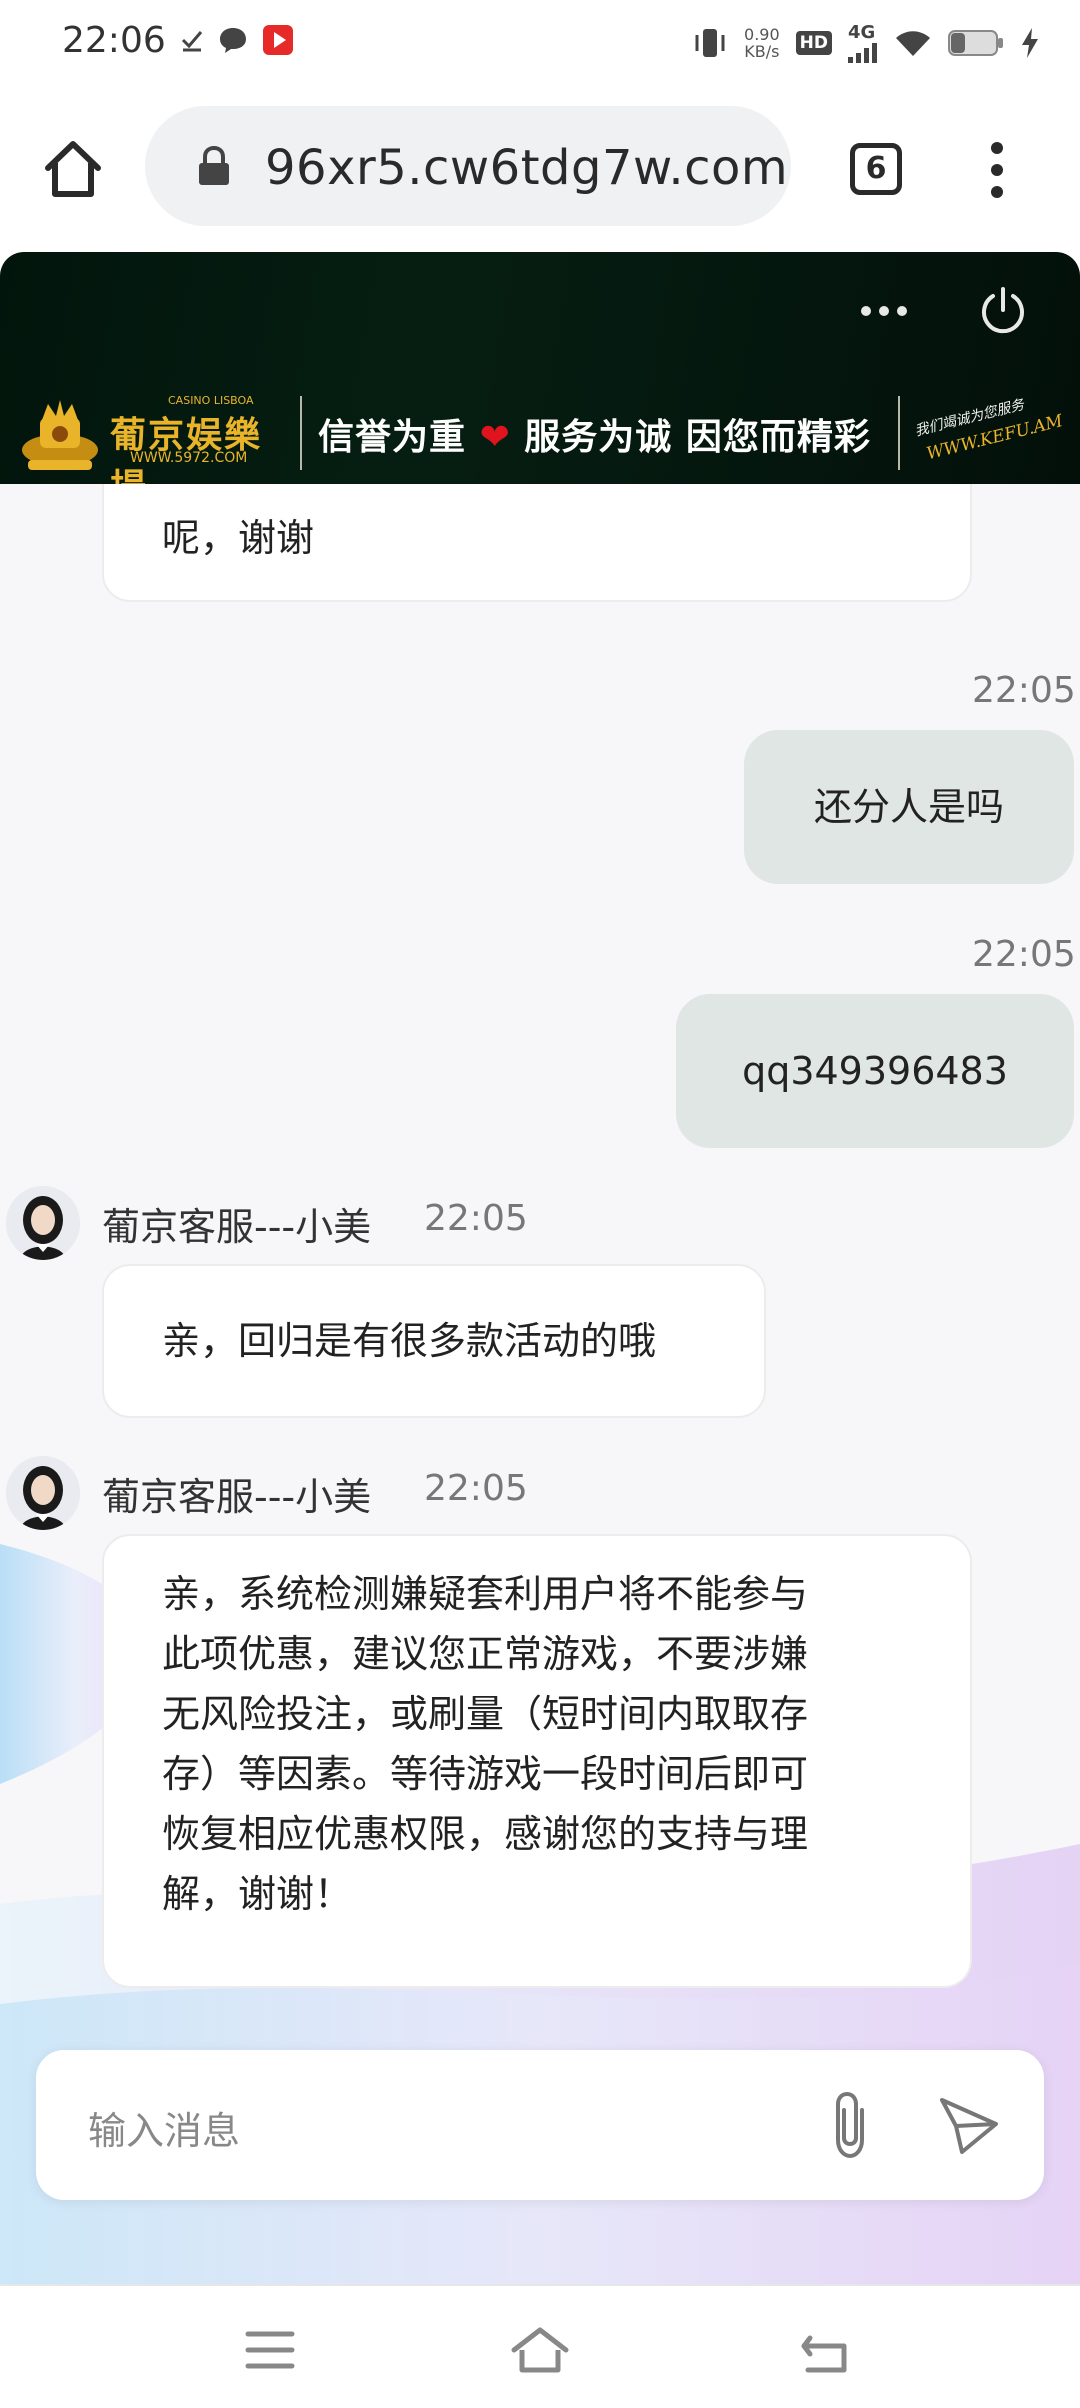  Describe the element at coordinates (527, 168) in the screenshot. I see `url-text: 96xr5.cw6tdg7w.com` at that location.